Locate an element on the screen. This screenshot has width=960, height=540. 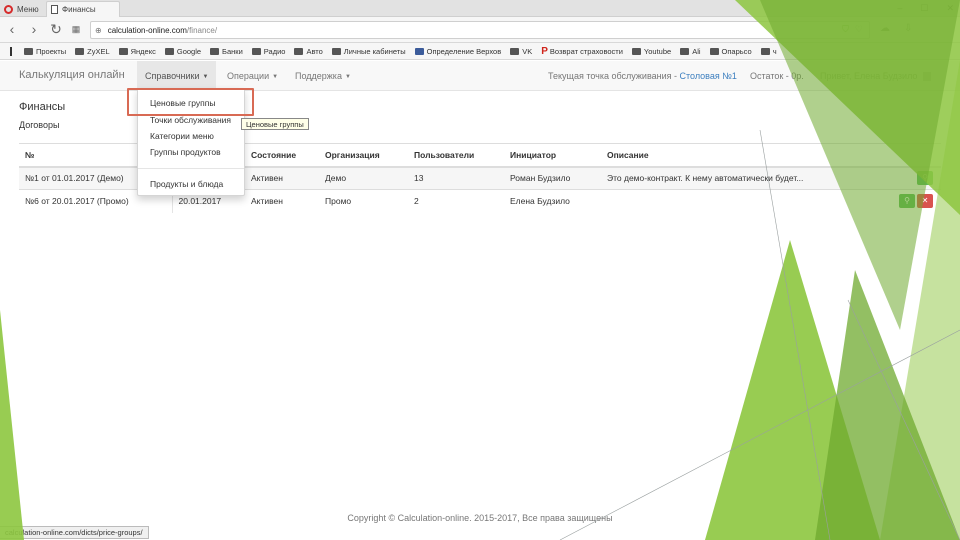
bookmark-label: ZyXEL is located at coordinates (98, 51).